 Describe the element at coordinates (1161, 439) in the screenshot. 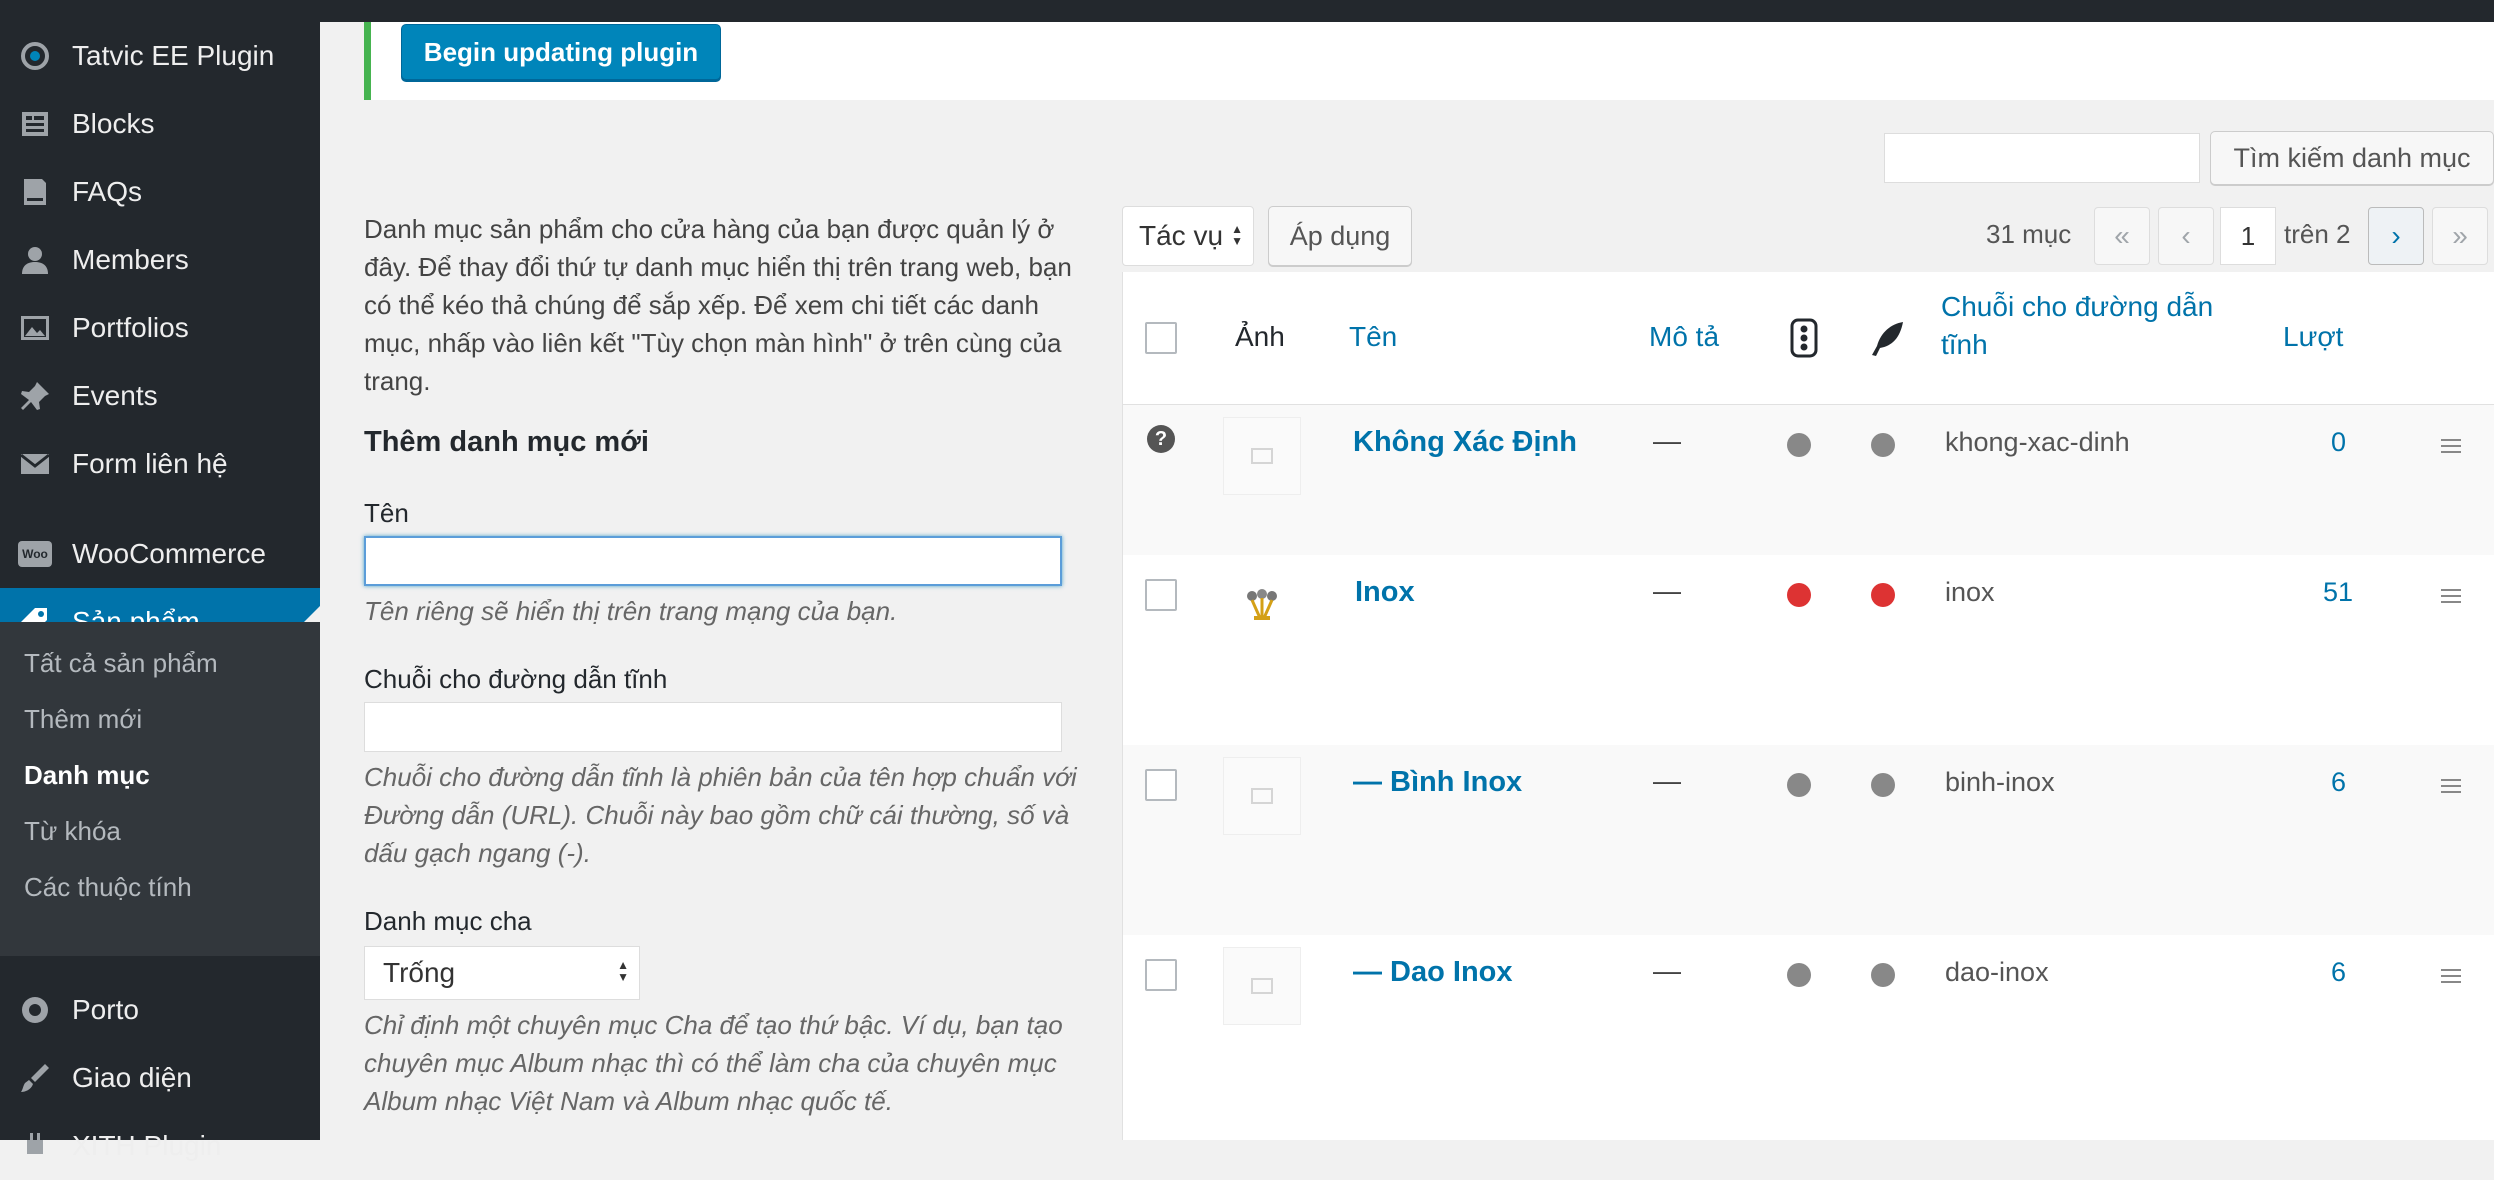

I see `help-icon: ?` at that location.